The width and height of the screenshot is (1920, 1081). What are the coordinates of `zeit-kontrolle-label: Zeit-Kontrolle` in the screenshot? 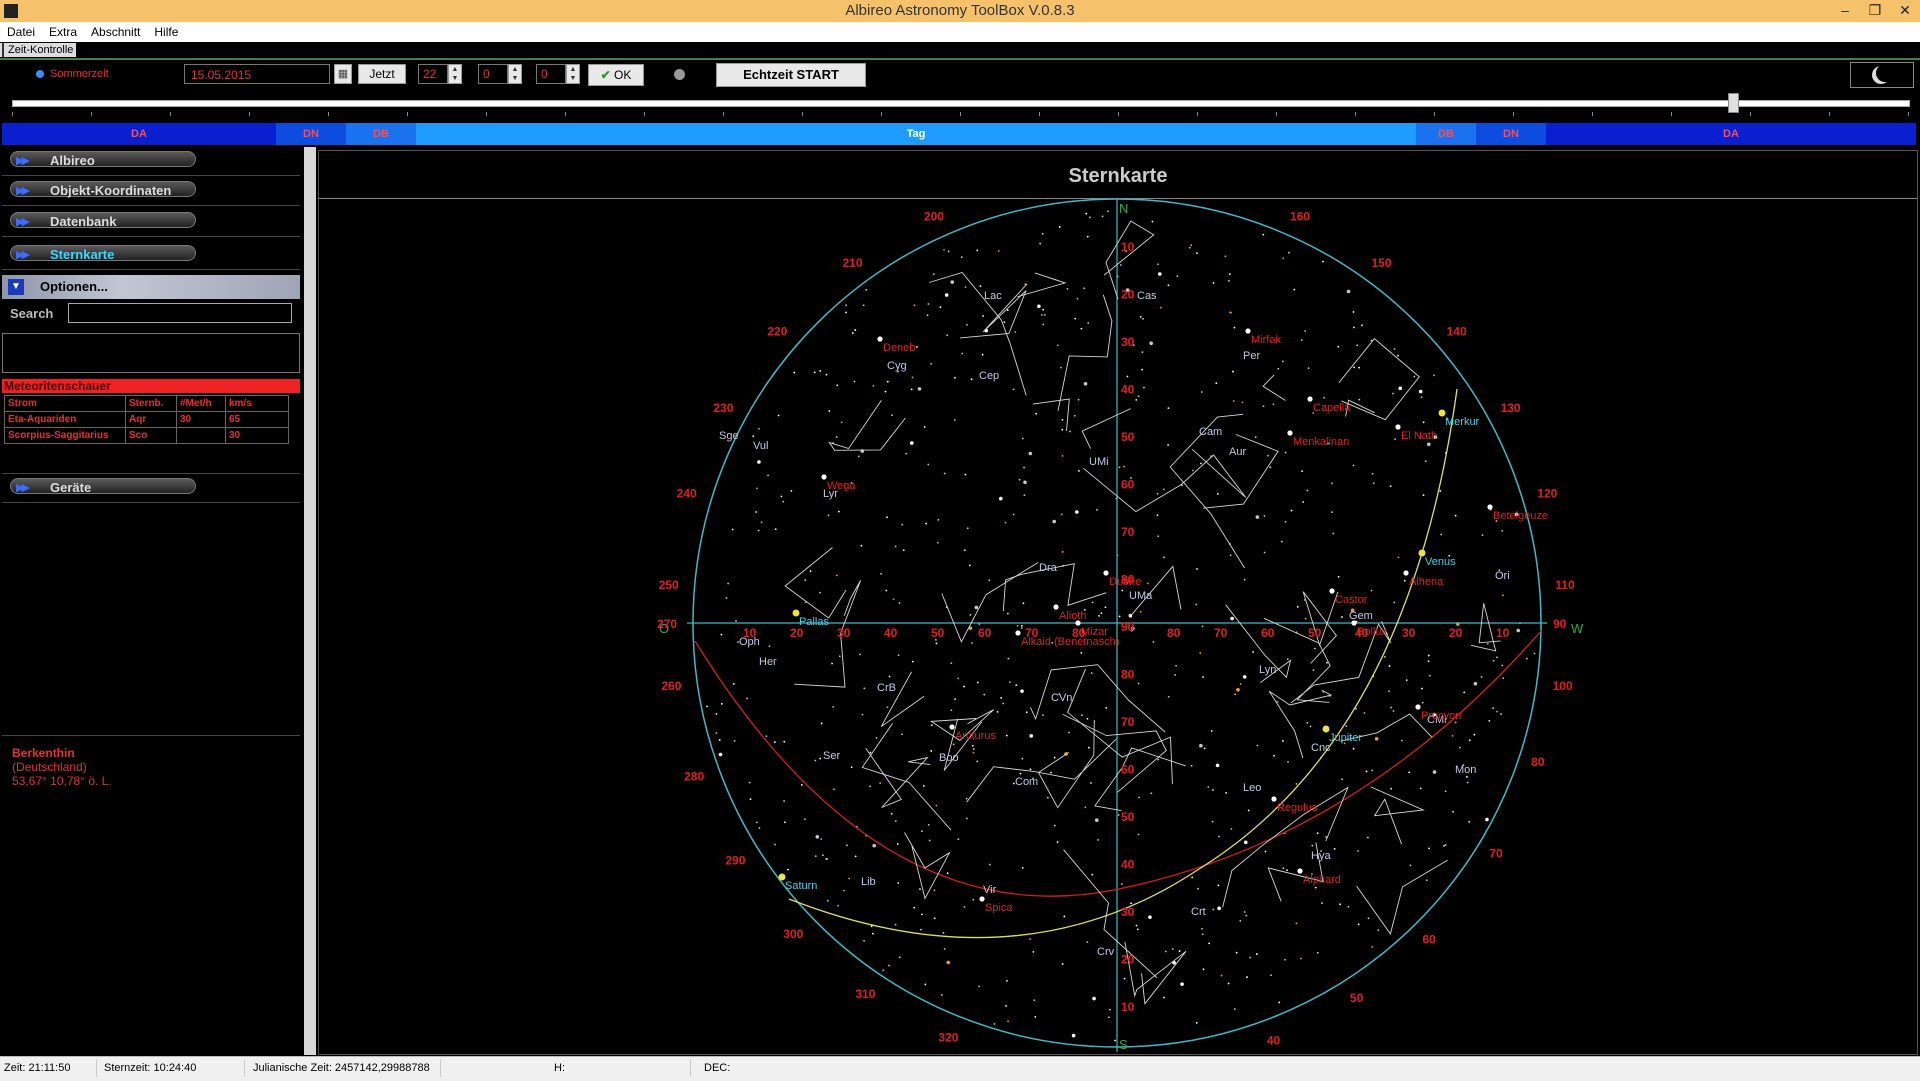 It's located at (38, 50).